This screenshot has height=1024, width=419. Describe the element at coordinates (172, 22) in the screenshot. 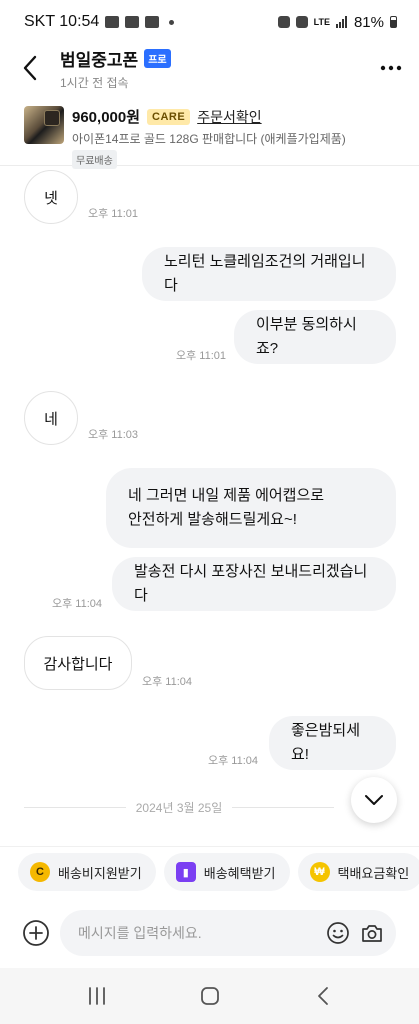

I see `more-notifications-icon` at that location.